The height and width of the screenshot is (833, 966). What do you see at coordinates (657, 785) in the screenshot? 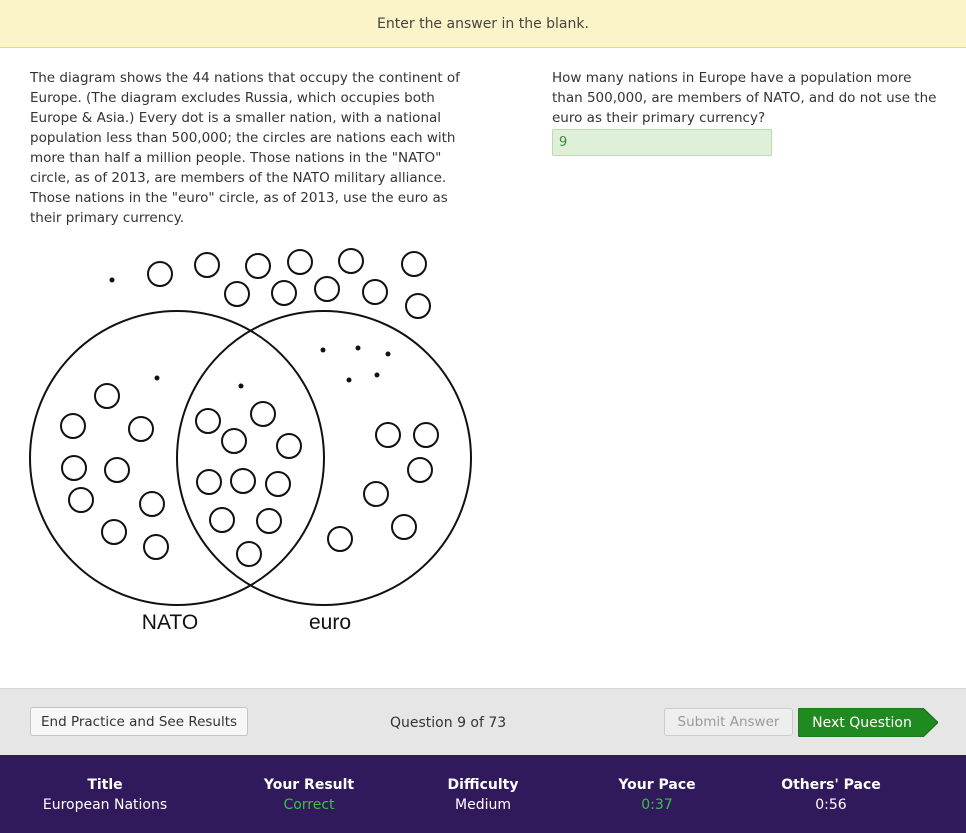
I see `stat-your-pace-label: Your Pace` at bounding box center [657, 785].